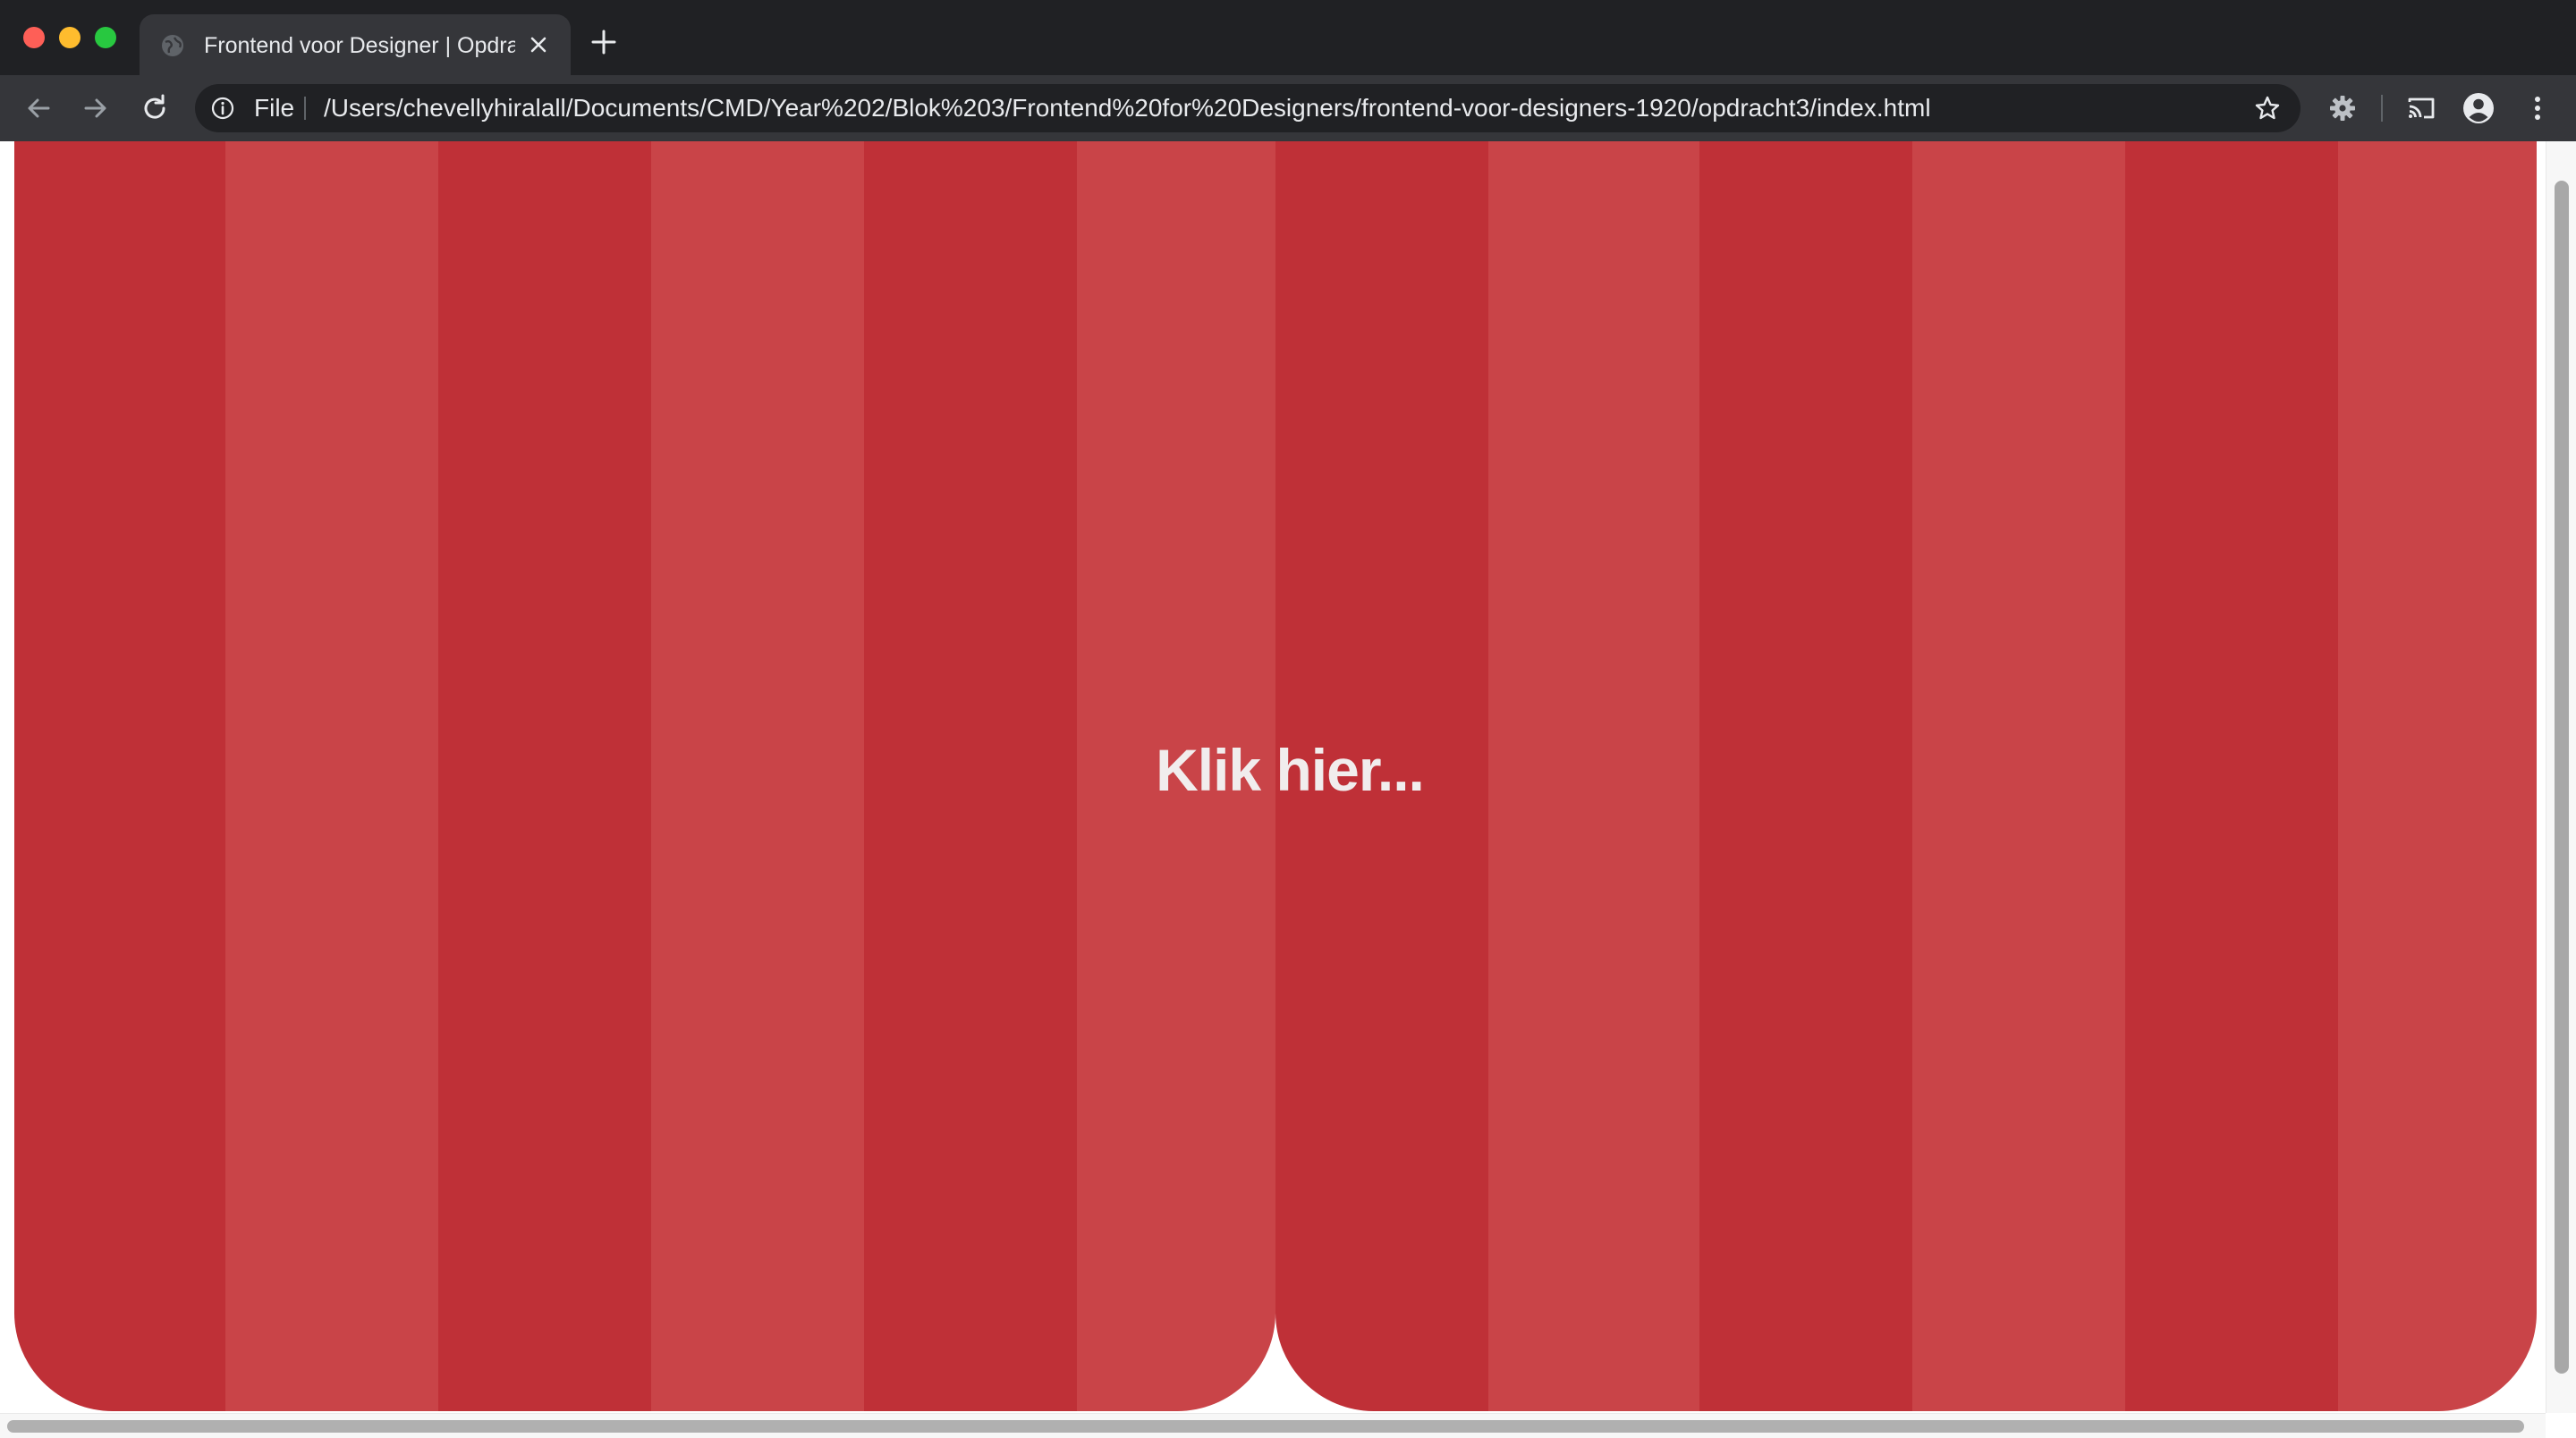 Image resolution: width=2576 pixels, height=1438 pixels. What do you see at coordinates (2343, 108) in the screenshot?
I see `gear-icon` at bounding box center [2343, 108].